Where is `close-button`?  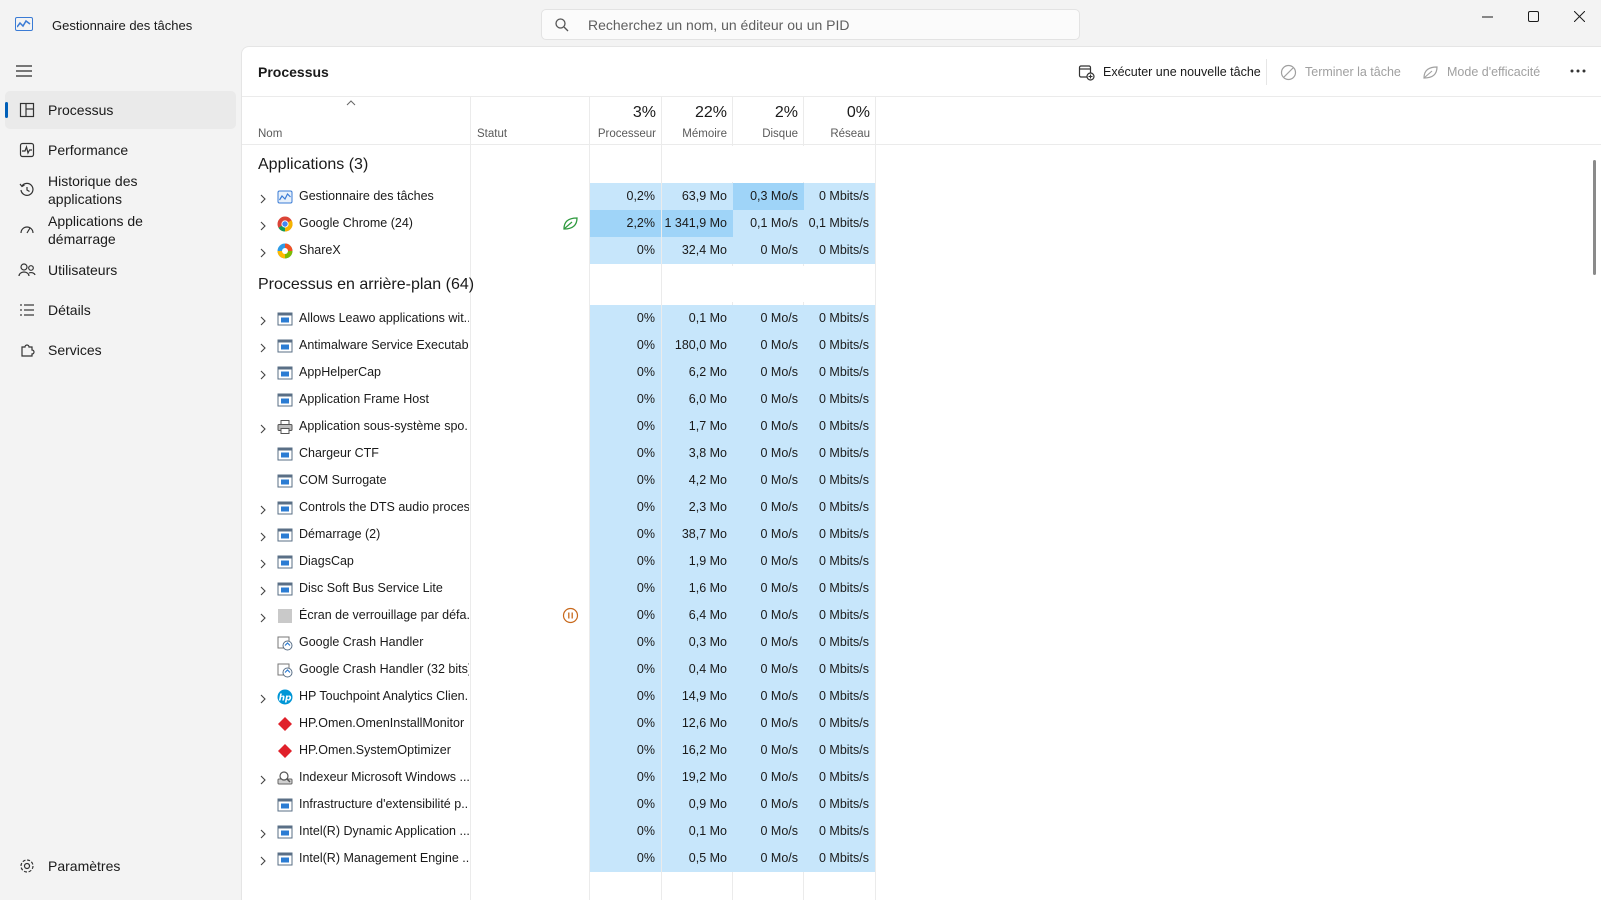 close-button is located at coordinates (1578, 16).